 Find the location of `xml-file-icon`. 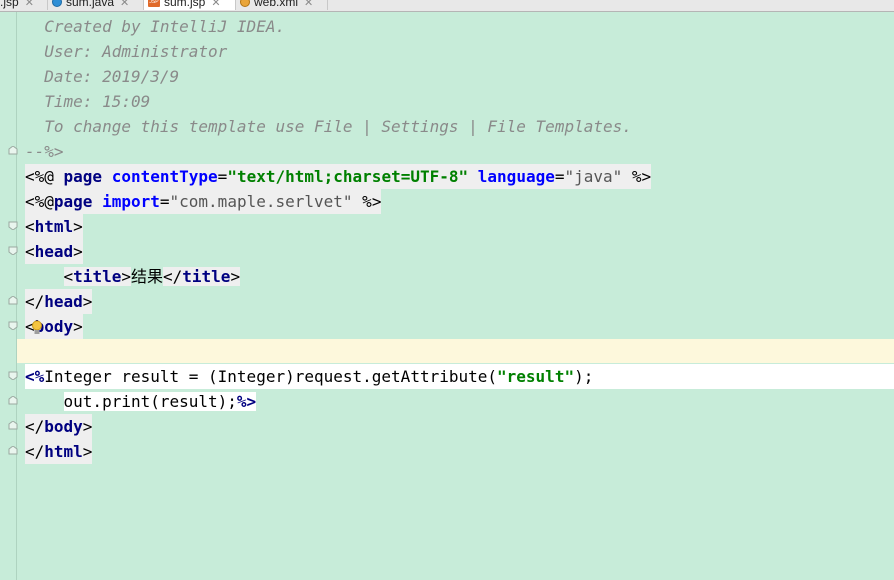

xml-file-icon is located at coordinates (245, 3).